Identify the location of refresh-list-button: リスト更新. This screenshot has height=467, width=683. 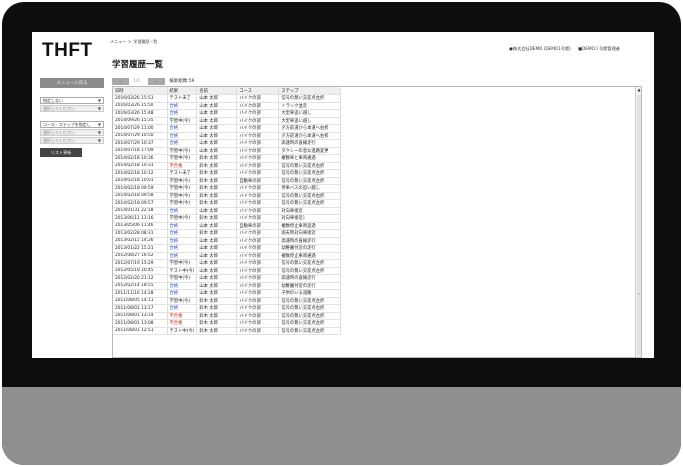
(61, 152).